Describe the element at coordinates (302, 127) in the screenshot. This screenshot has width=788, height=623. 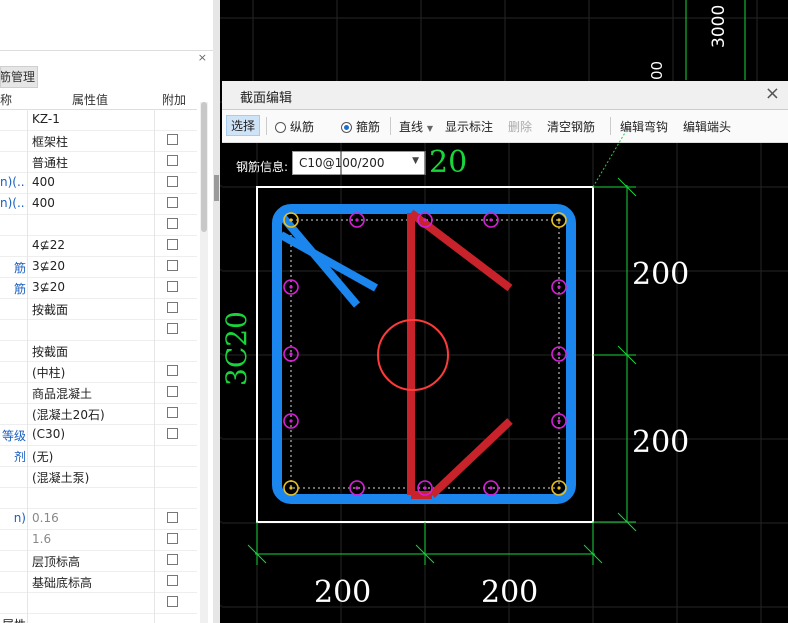
I see `longitudinal-label: 纵筋` at that location.